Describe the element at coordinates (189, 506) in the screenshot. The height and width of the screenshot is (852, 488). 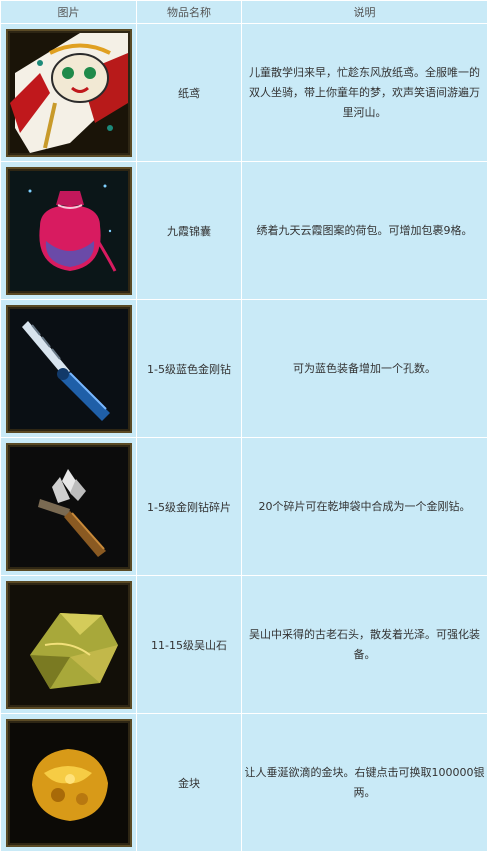
I see `item-name: 1-5级金刚钻碎片` at that location.